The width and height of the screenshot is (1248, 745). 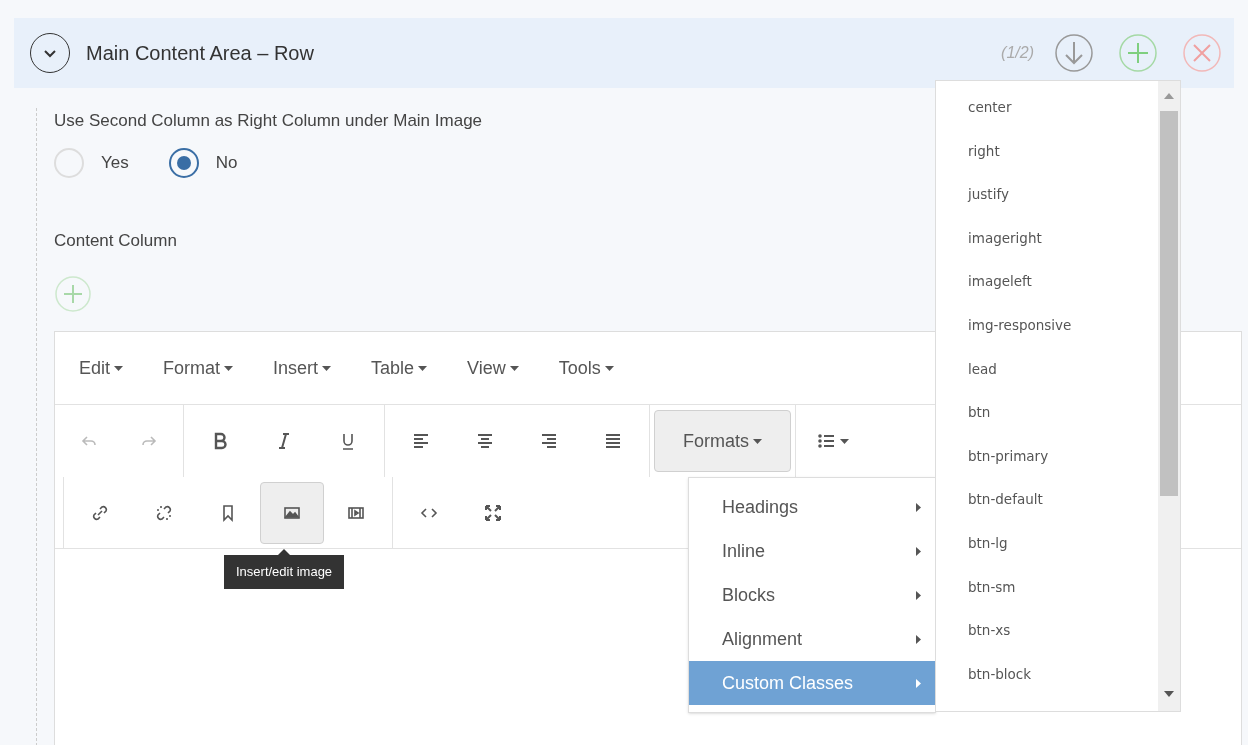 I want to click on class-option: img-responsive, so click(x=1020, y=325).